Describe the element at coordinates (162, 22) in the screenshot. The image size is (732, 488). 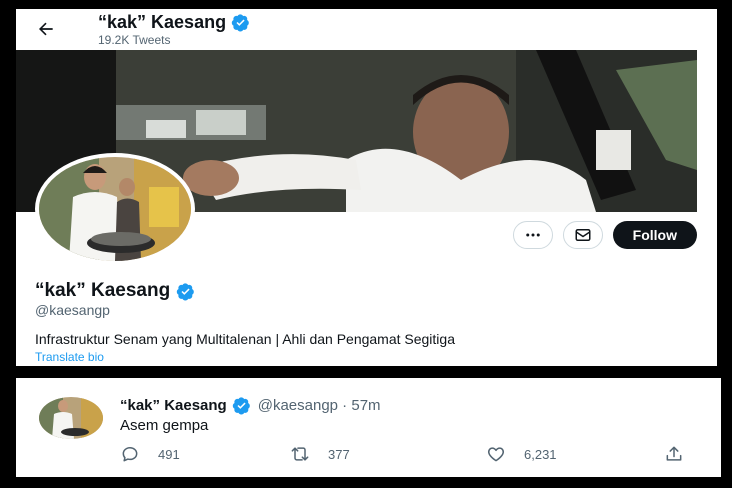
I see `header-name: “kak” Kaesang` at that location.